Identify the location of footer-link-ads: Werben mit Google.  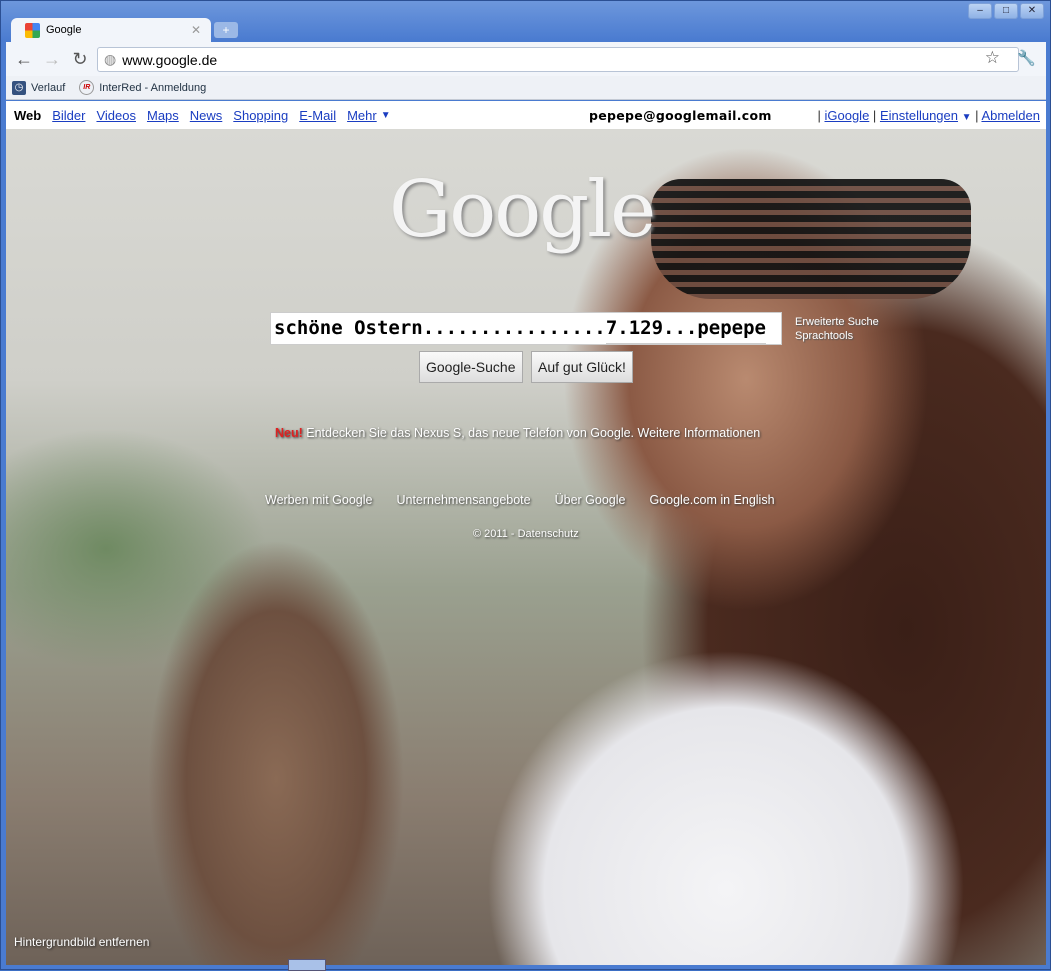
(318, 500).